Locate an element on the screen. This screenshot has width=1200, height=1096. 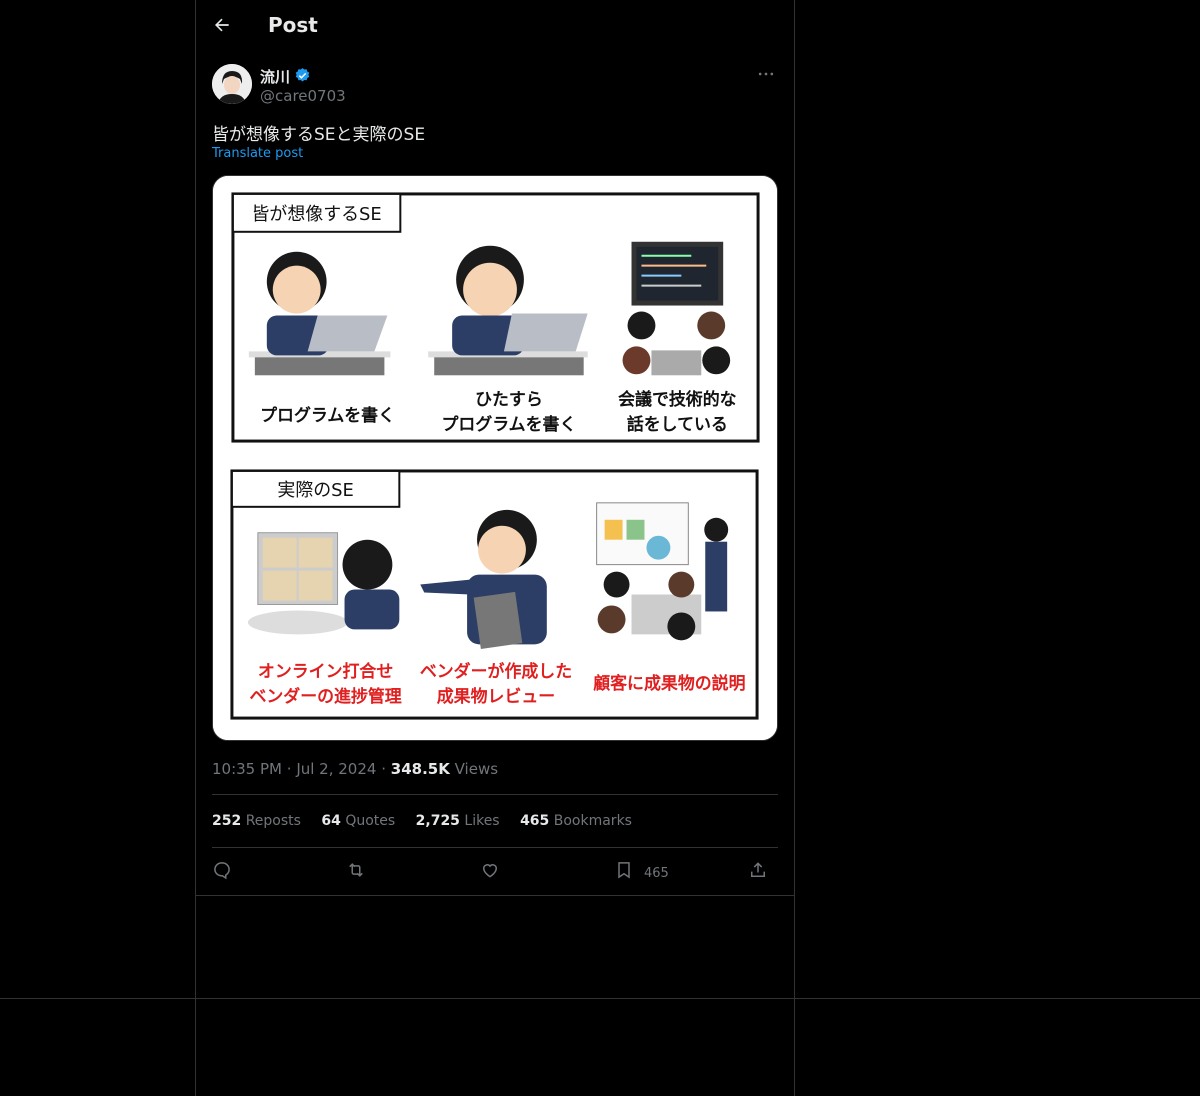
post-header: Post is located at coordinates (495, 26).